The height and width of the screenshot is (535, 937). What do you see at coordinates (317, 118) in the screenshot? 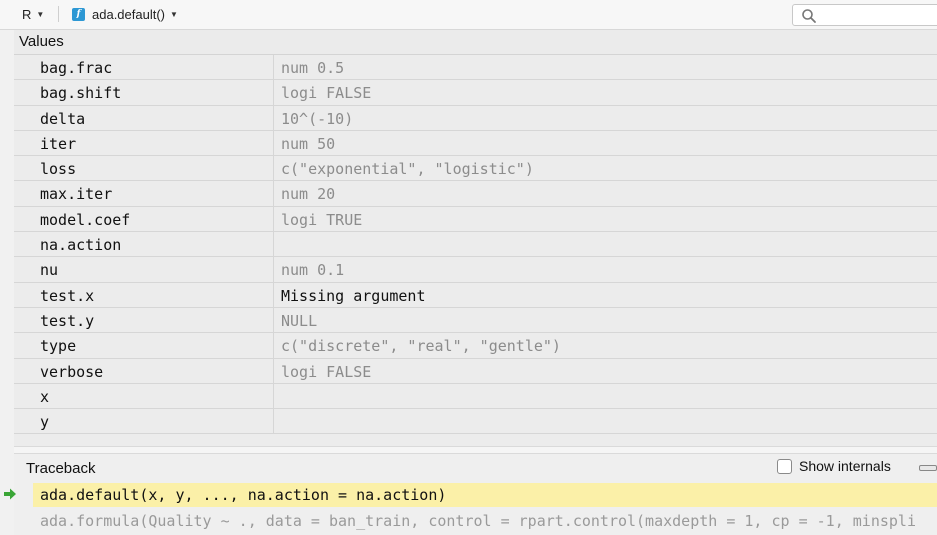
I see `variable-value: 10^(-10)` at bounding box center [317, 118].